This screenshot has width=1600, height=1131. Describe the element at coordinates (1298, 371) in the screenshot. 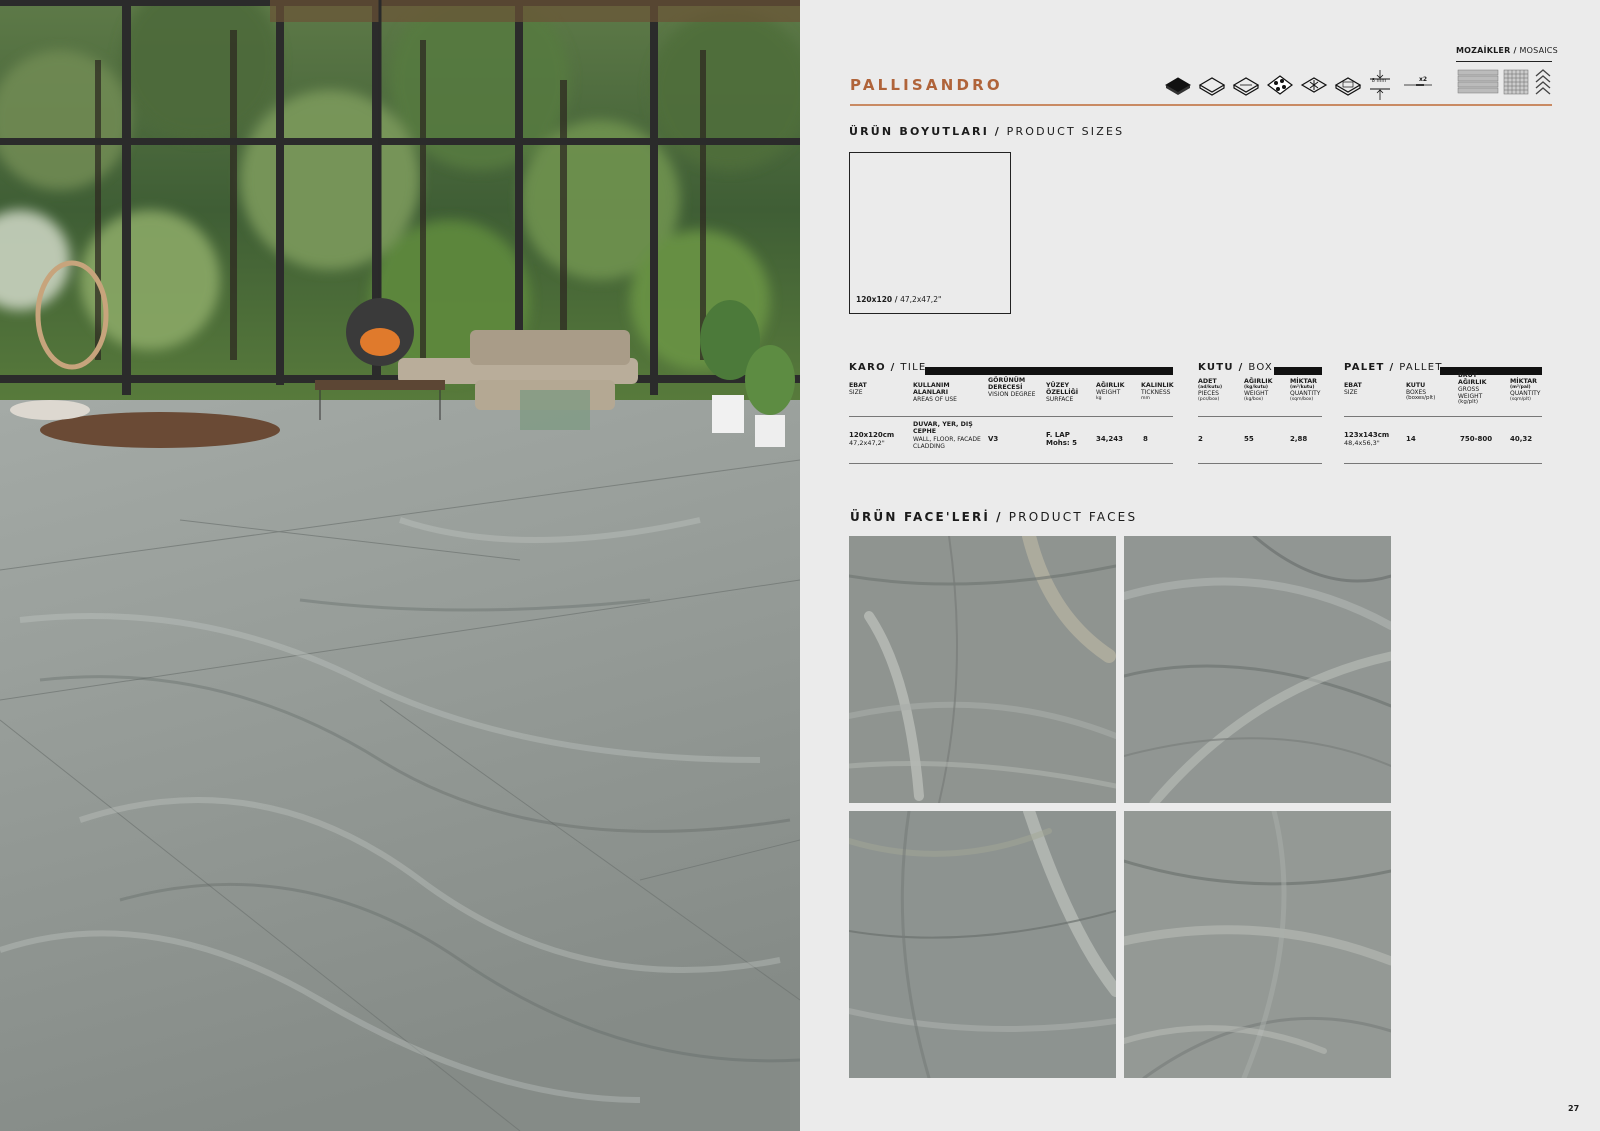

I see `box-table-bar` at that location.